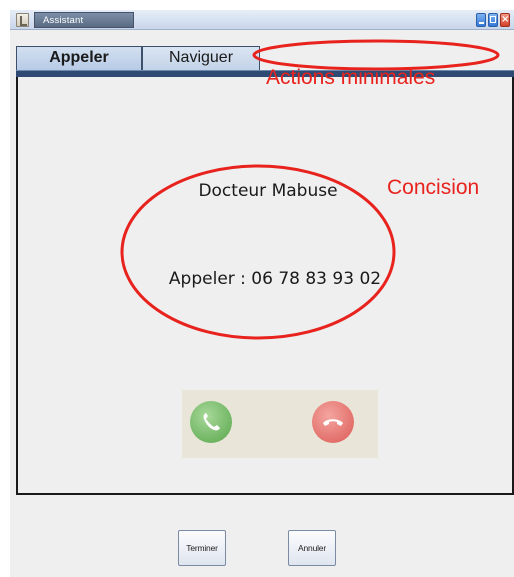  What do you see at coordinates (275, 279) in the screenshot?
I see `call-number-text: Appeler : 06 78 83 93 02` at bounding box center [275, 279].